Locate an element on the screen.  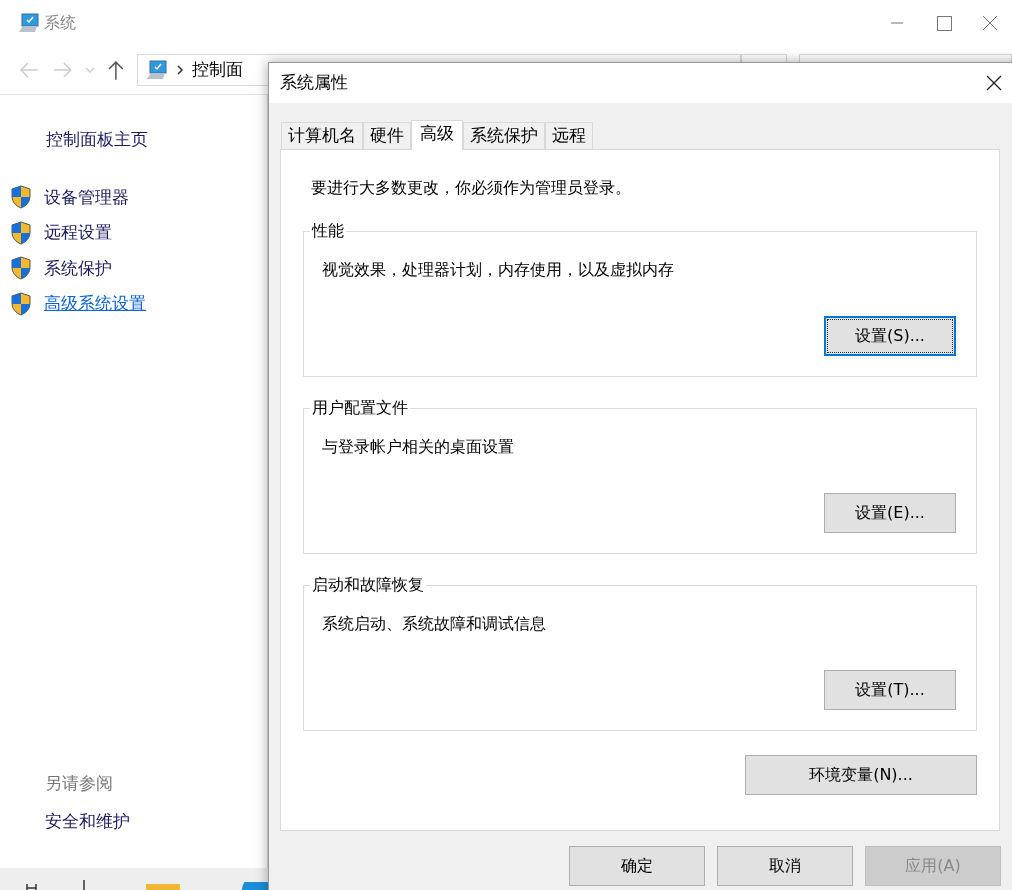
group-description: 与登录帐户相关的桌面设置 is located at coordinates (418, 447).